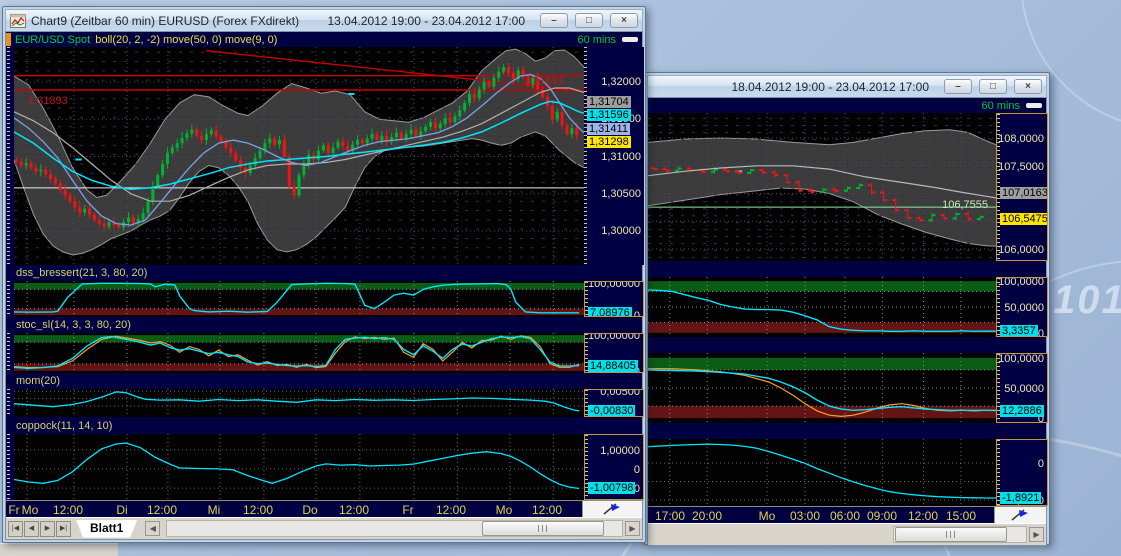 The image size is (1121, 556). I want to click on axis-value-tag: 1,31704, so click(609, 102).